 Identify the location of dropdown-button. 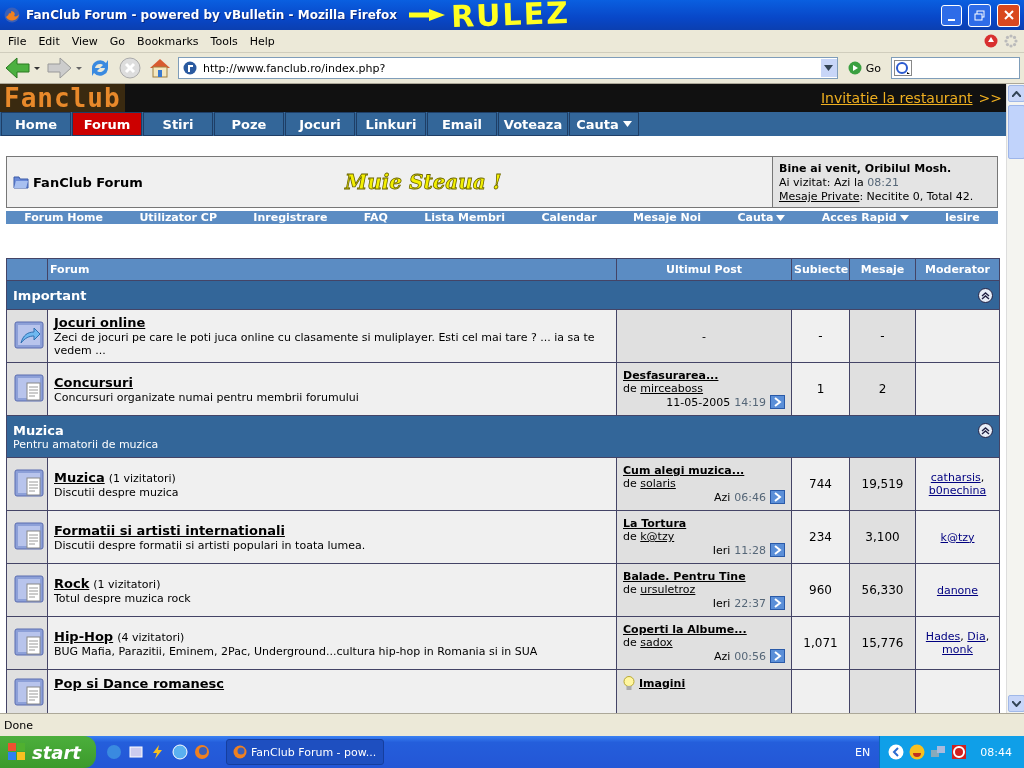
(828, 68).